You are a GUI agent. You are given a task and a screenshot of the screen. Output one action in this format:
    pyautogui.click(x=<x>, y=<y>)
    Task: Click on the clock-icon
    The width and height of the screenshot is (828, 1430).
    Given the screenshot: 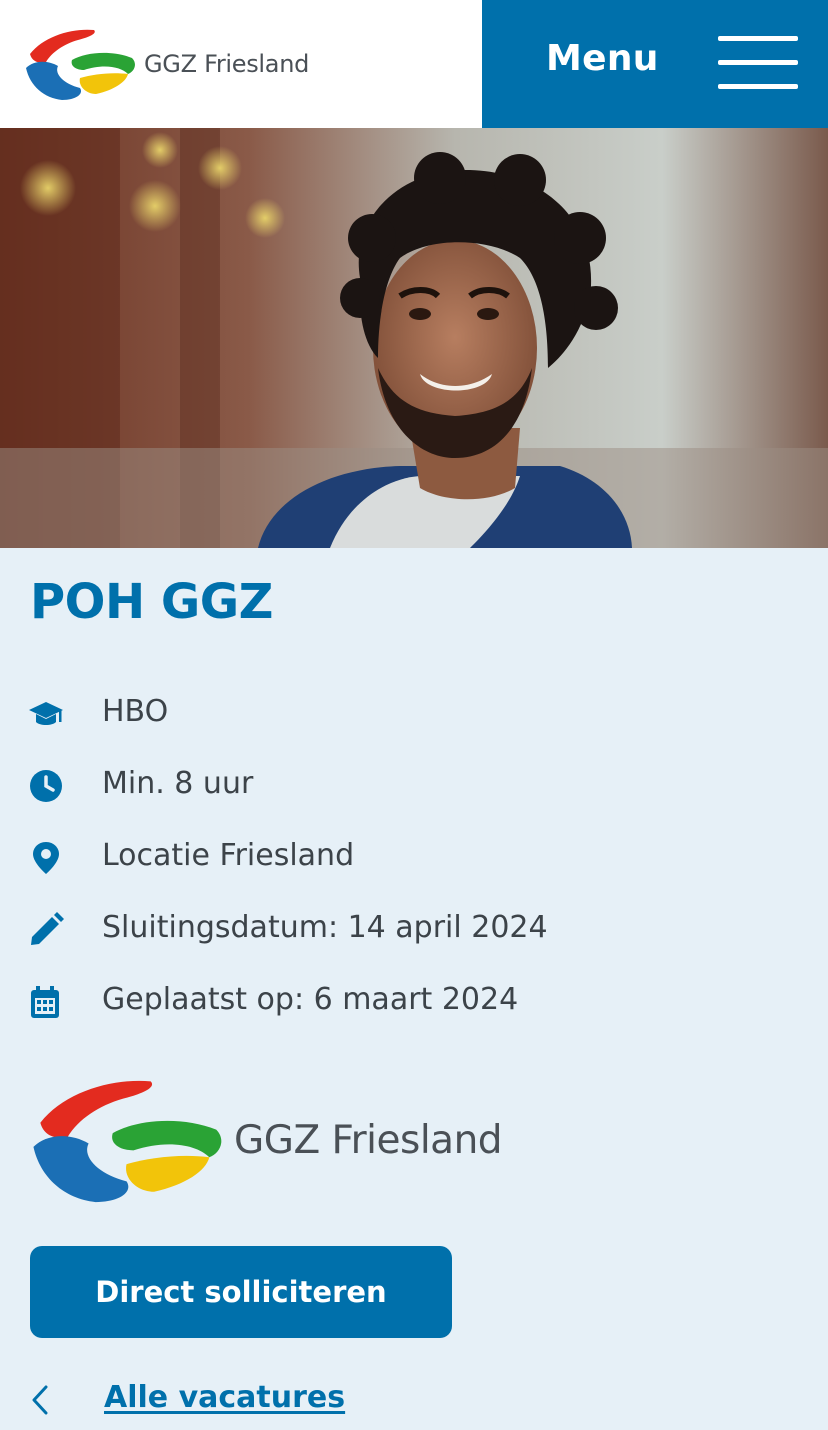 What is the action you would take?
    pyautogui.click(x=46, y=786)
    